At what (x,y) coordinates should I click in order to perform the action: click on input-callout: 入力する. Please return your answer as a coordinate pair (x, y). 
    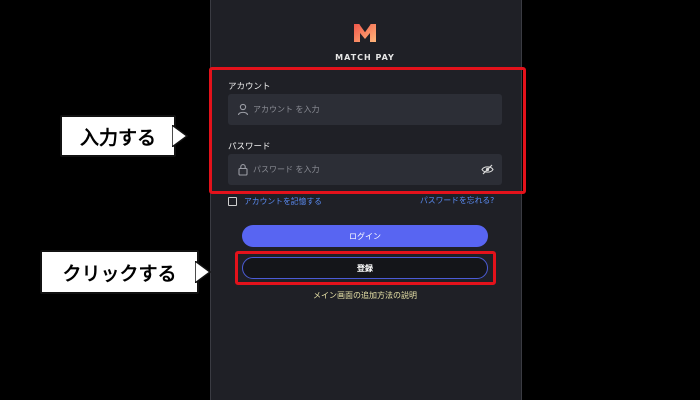
    Looking at the image, I should click on (124, 136).